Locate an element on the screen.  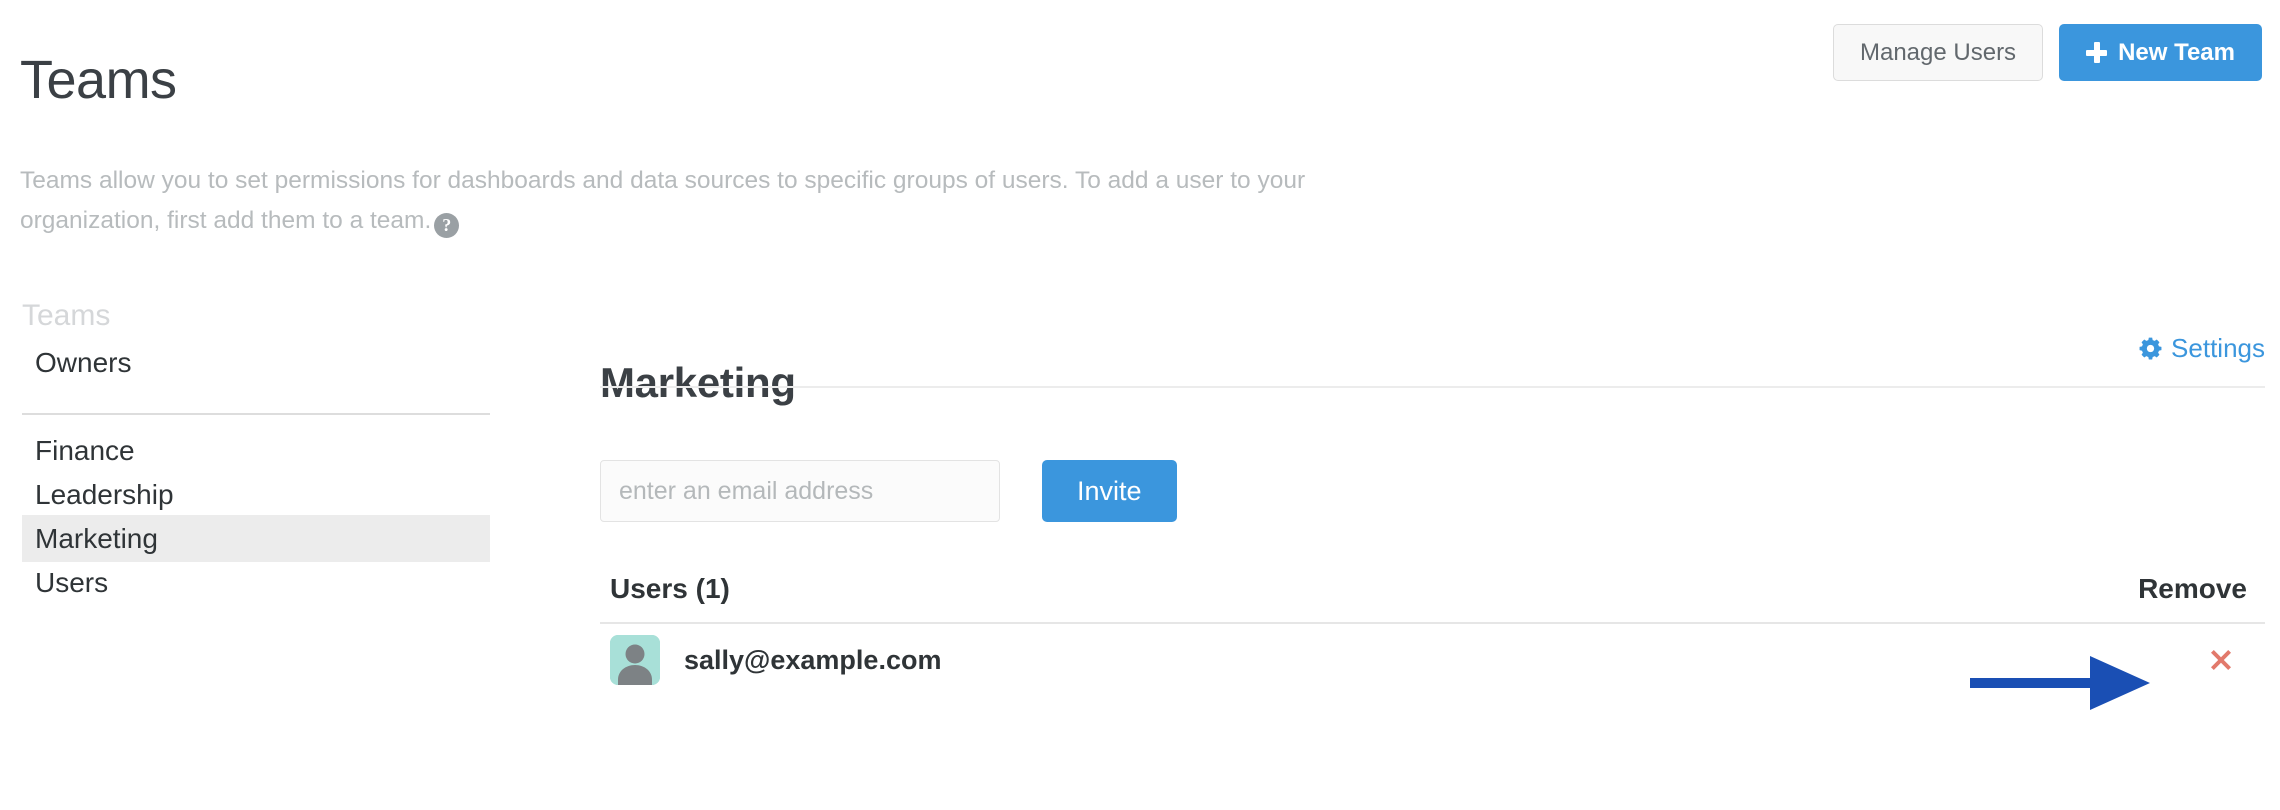
panel-divider is located at coordinates (1432, 387).